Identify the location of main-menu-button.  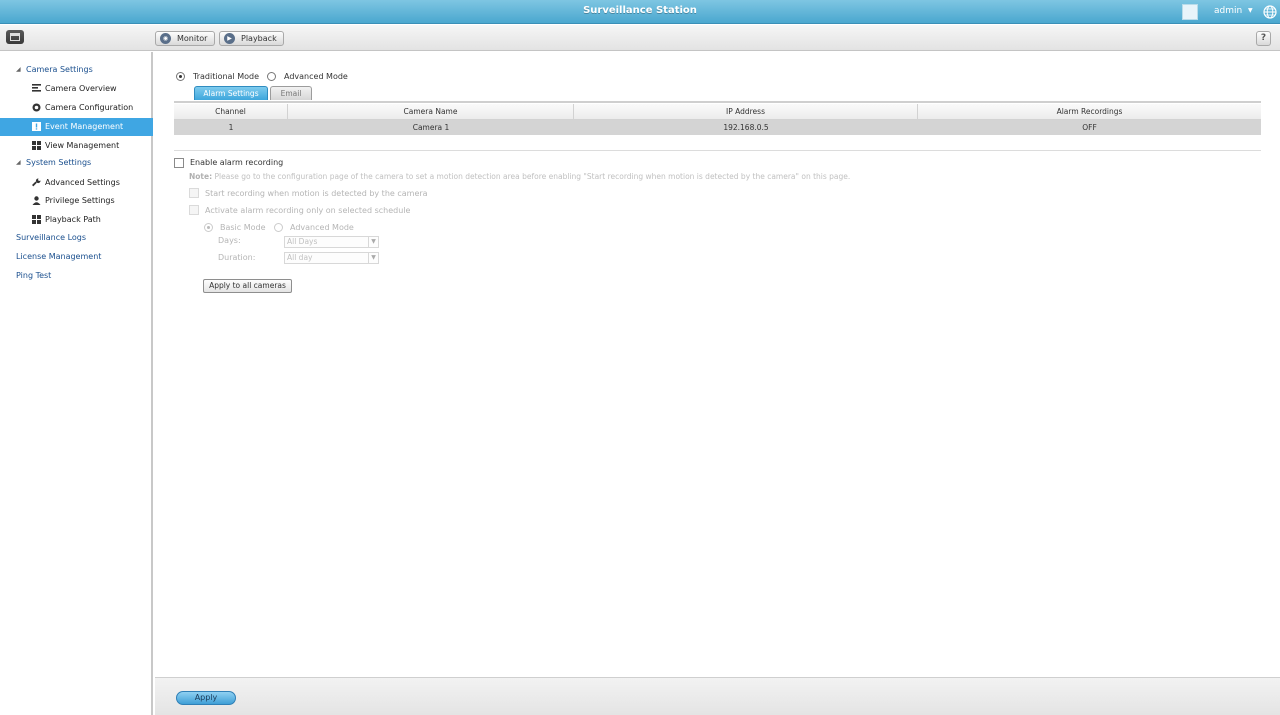
(15, 37).